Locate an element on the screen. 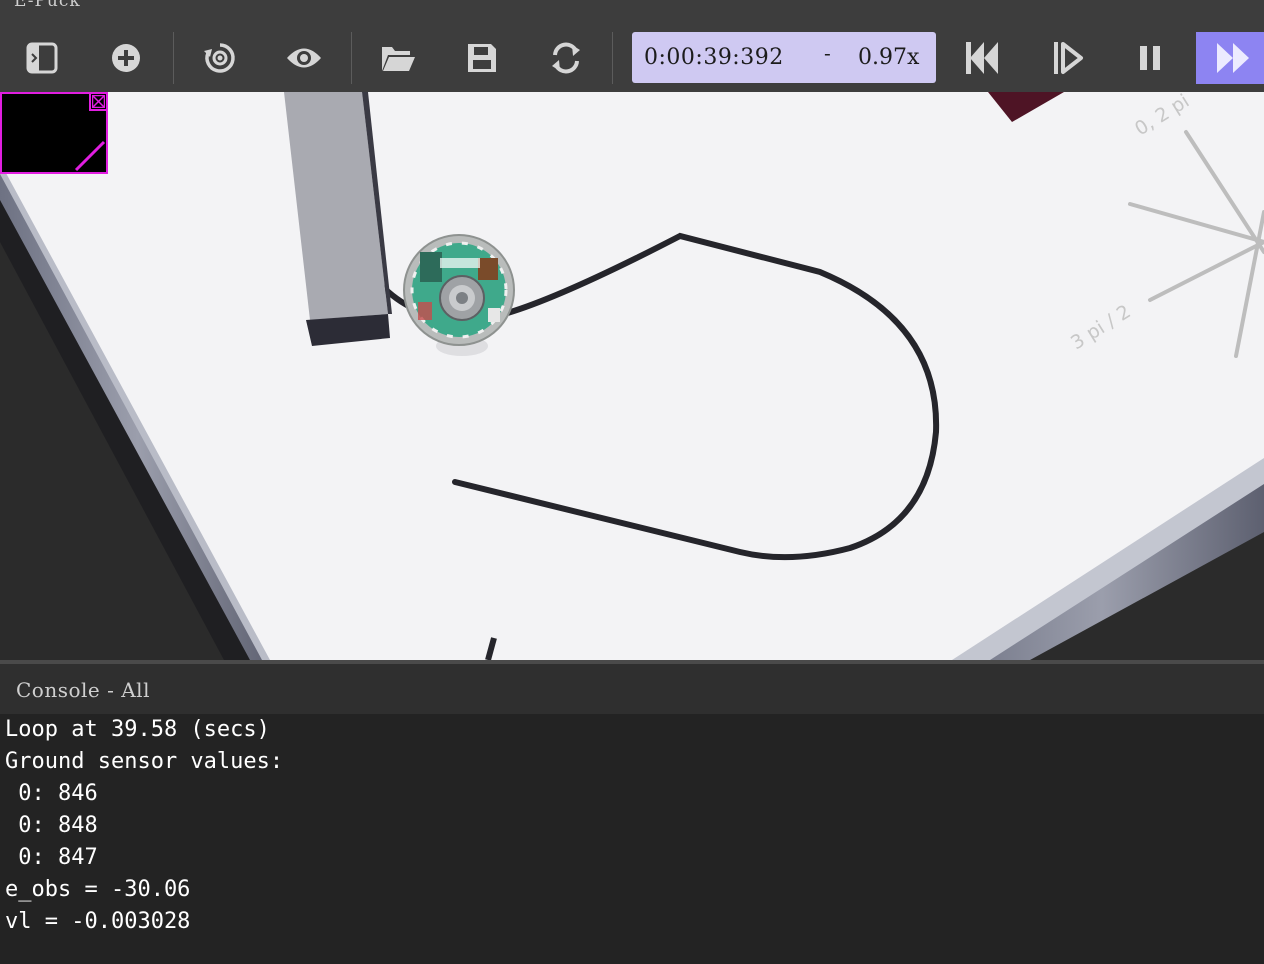 This screenshot has width=1264, height=964. sidebar-toggle-icon is located at coordinates (42, 58).